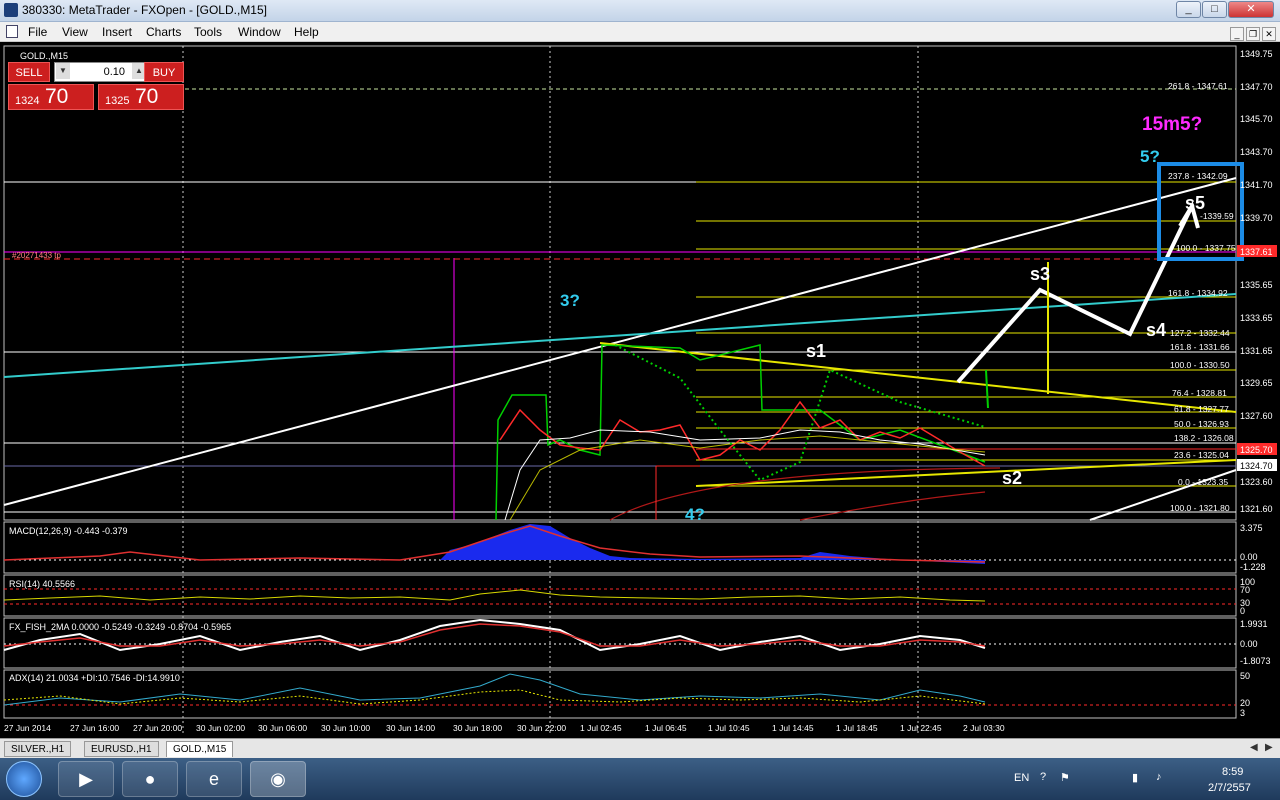  I want to click on menu-tools: Tools, so click(208, 32).